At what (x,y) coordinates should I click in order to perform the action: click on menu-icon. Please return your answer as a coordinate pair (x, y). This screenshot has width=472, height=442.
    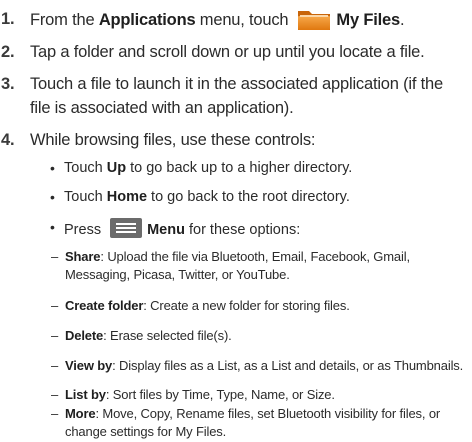
    Looking at the image, I should click on (126, 228).